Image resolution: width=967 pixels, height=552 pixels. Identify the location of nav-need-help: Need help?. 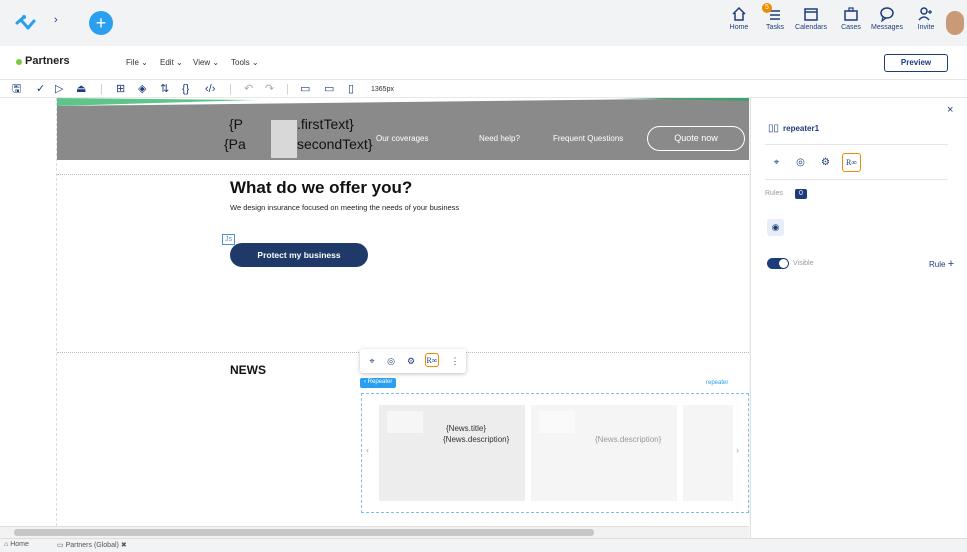
(499, 138).